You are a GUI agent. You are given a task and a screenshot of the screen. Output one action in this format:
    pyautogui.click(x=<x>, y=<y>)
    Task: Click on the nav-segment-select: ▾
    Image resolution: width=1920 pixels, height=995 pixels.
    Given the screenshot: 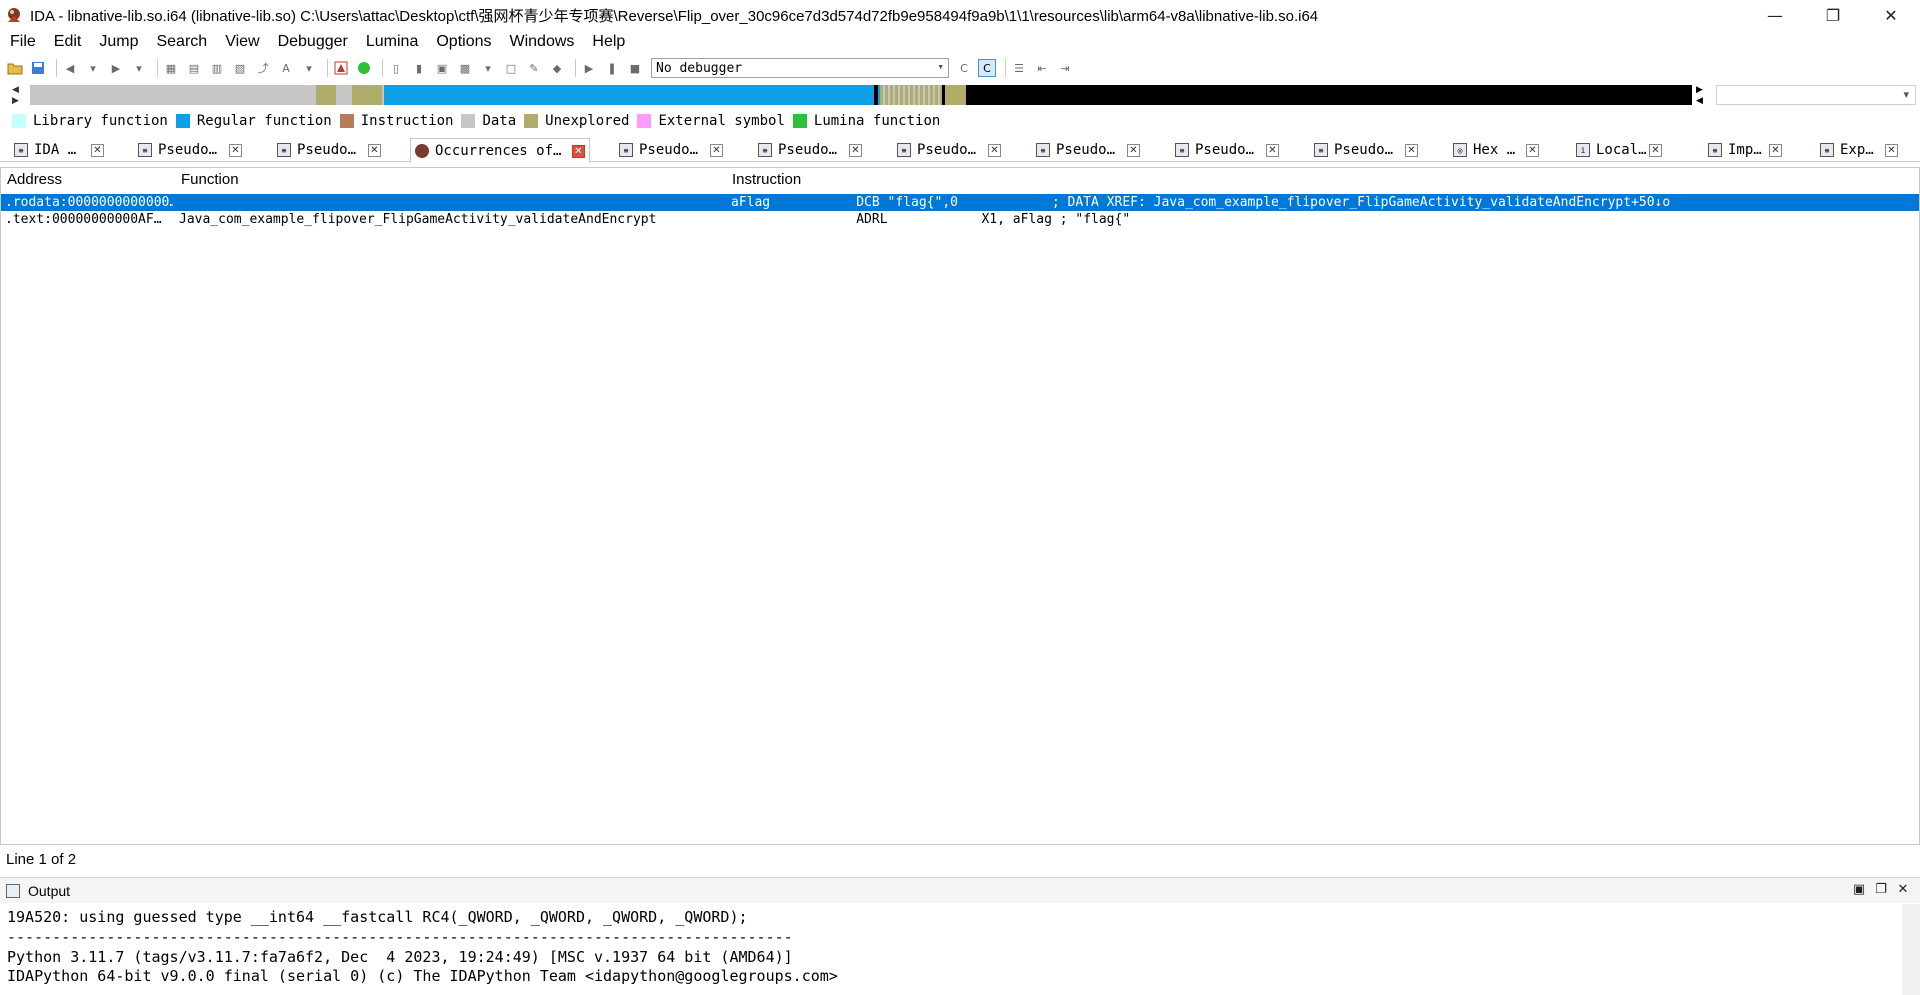 What is the action you would take?
    pyautogui.click(x=1816, y=95)
    